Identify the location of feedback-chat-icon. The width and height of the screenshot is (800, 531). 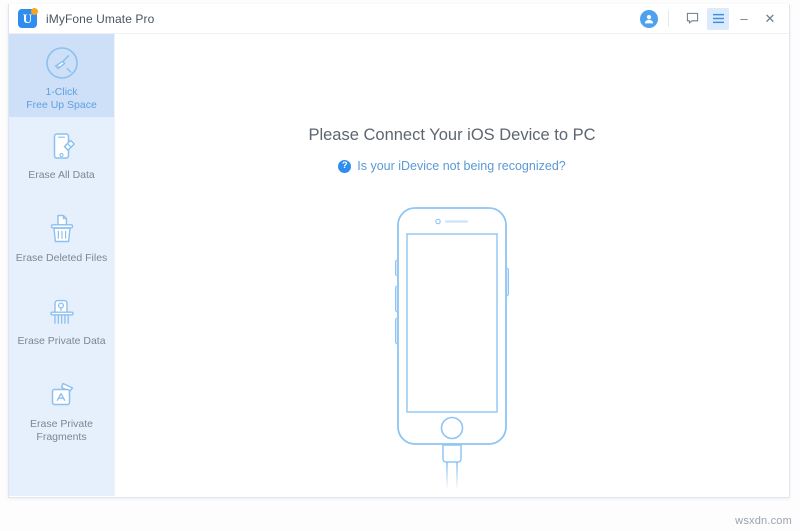
(692, 19).